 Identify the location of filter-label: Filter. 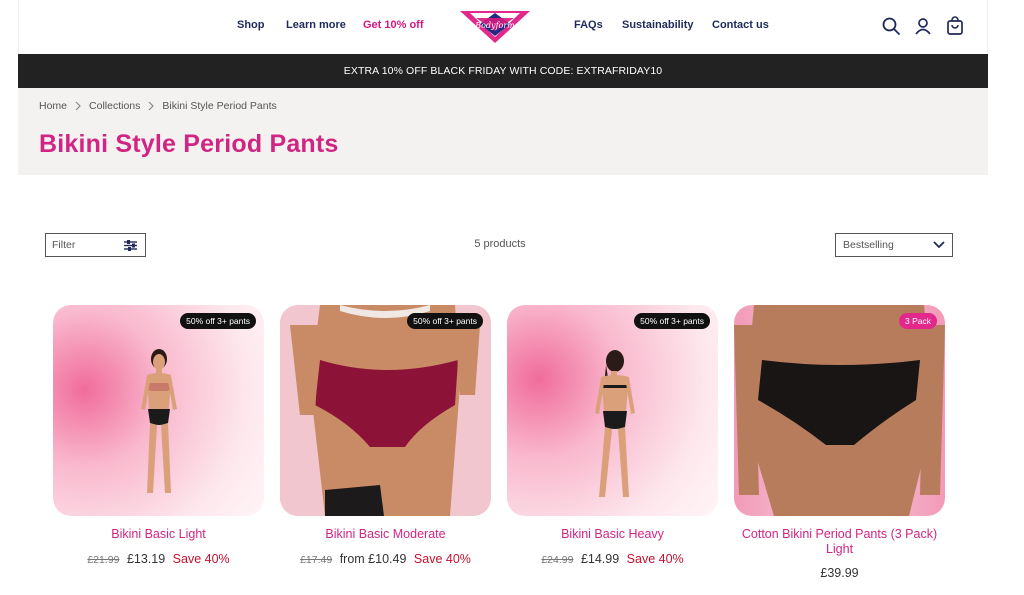
(64, 245).